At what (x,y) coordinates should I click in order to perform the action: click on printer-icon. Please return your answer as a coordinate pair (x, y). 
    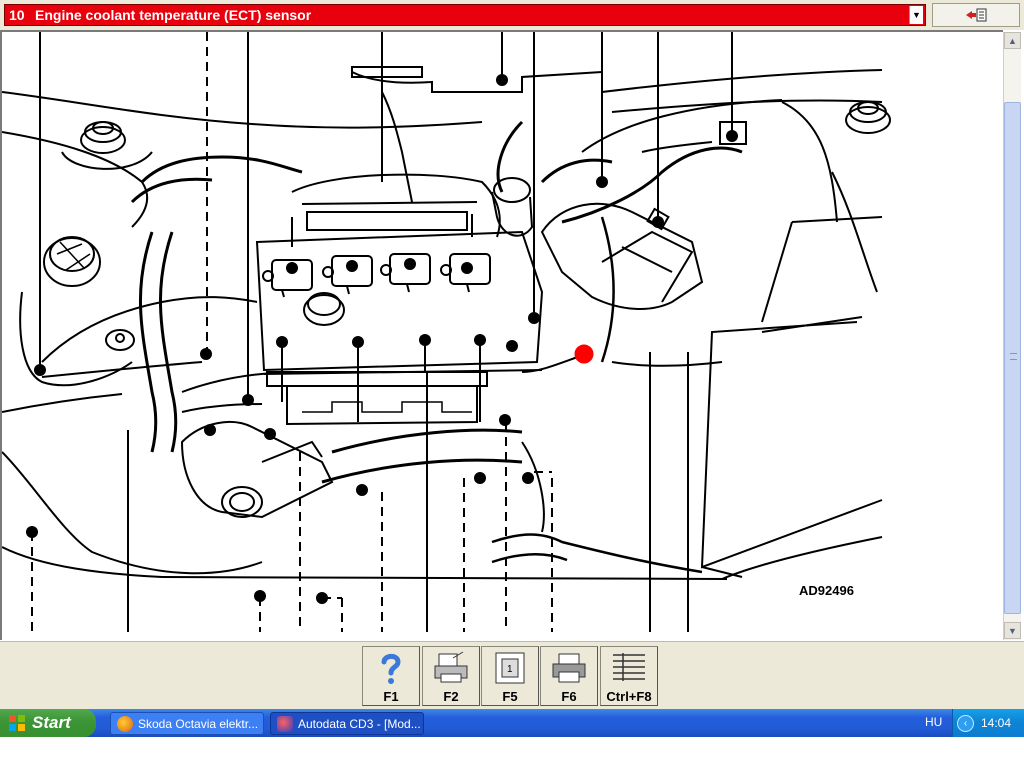
    Looking at the image, I should click on (569, 668).